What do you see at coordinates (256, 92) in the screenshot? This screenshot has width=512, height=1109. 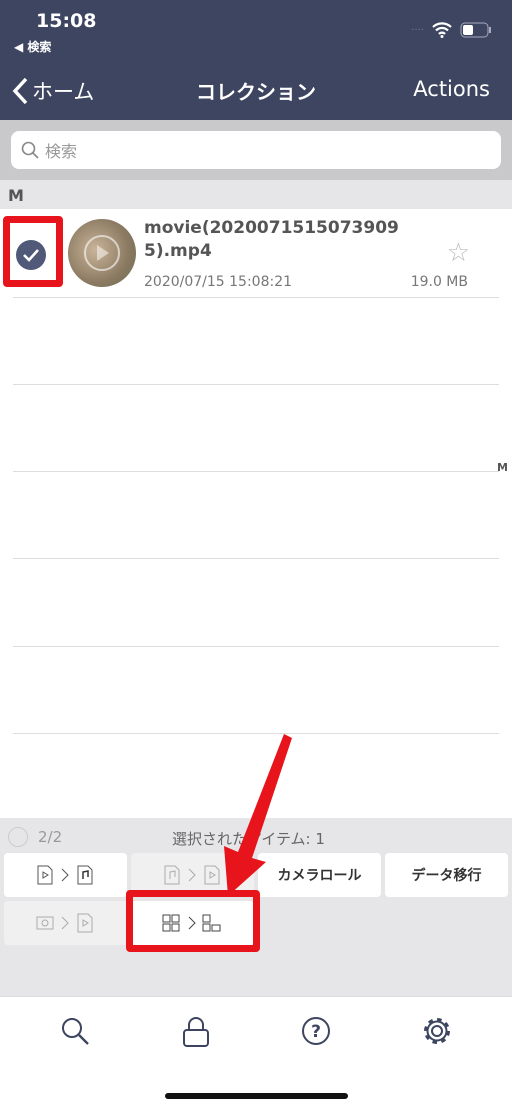 I see `page-title: コレクション` at bounding box center [256, 92].